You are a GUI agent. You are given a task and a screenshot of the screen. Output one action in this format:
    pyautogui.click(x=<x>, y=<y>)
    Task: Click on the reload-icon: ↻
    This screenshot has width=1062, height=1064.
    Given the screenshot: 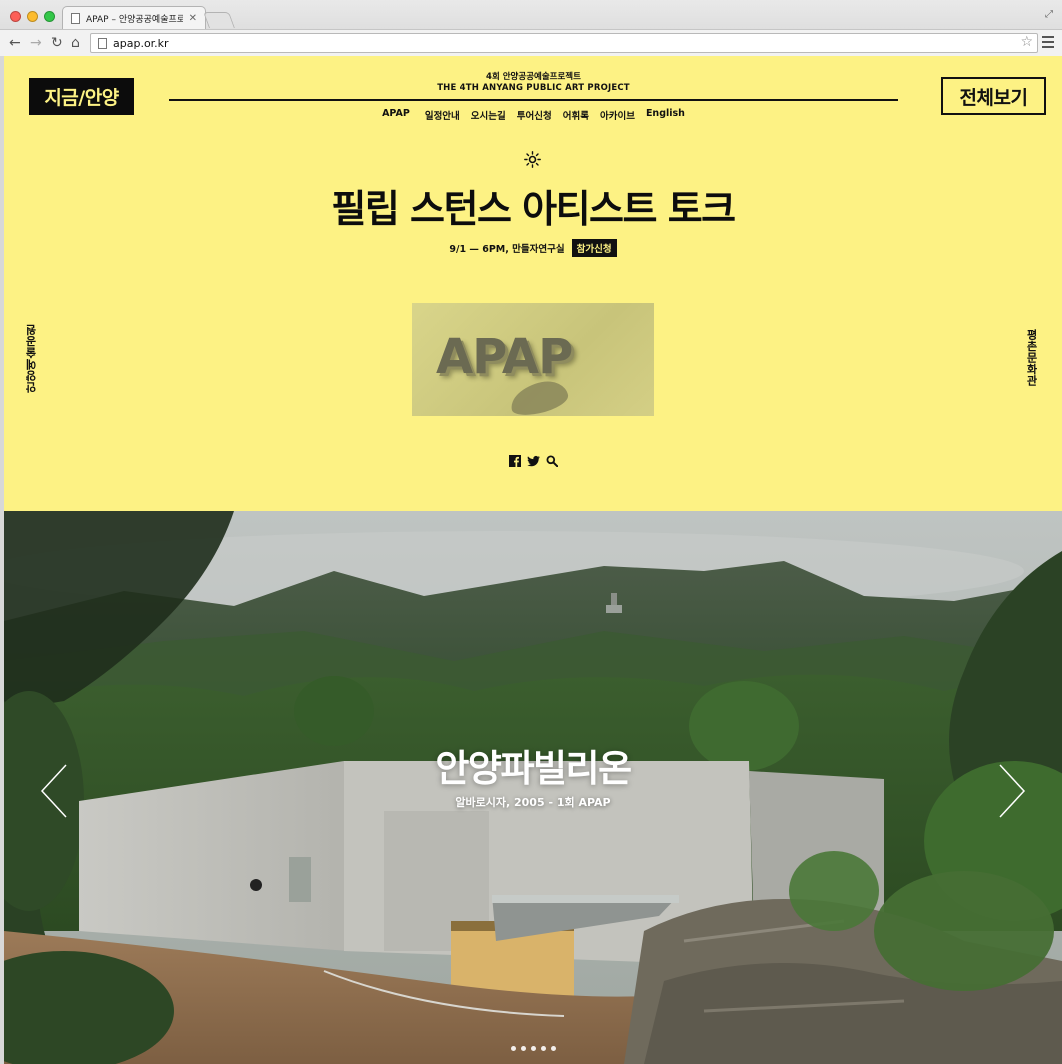 What is the action you would take?
    pyautogui.click(x=57, y=43)
    